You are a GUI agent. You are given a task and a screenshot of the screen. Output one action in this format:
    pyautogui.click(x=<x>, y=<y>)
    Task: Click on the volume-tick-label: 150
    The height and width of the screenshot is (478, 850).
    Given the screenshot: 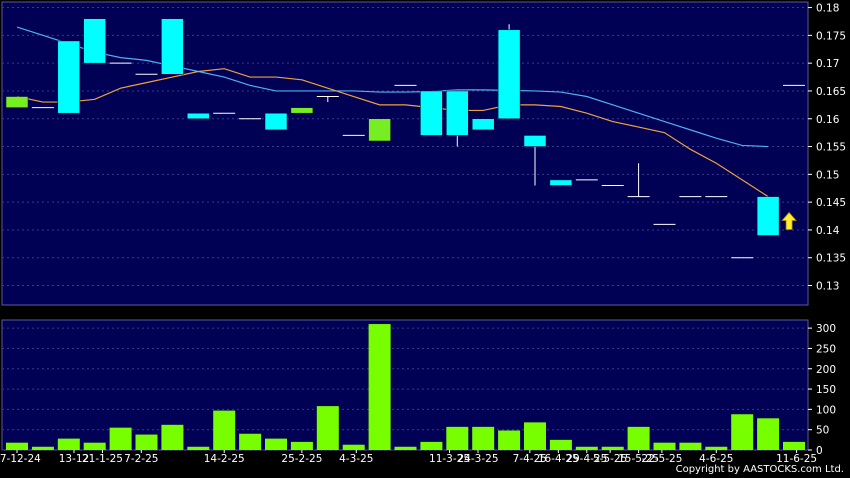 What is the action you would take?
    pyautogui.click(x=826, y=390)
    